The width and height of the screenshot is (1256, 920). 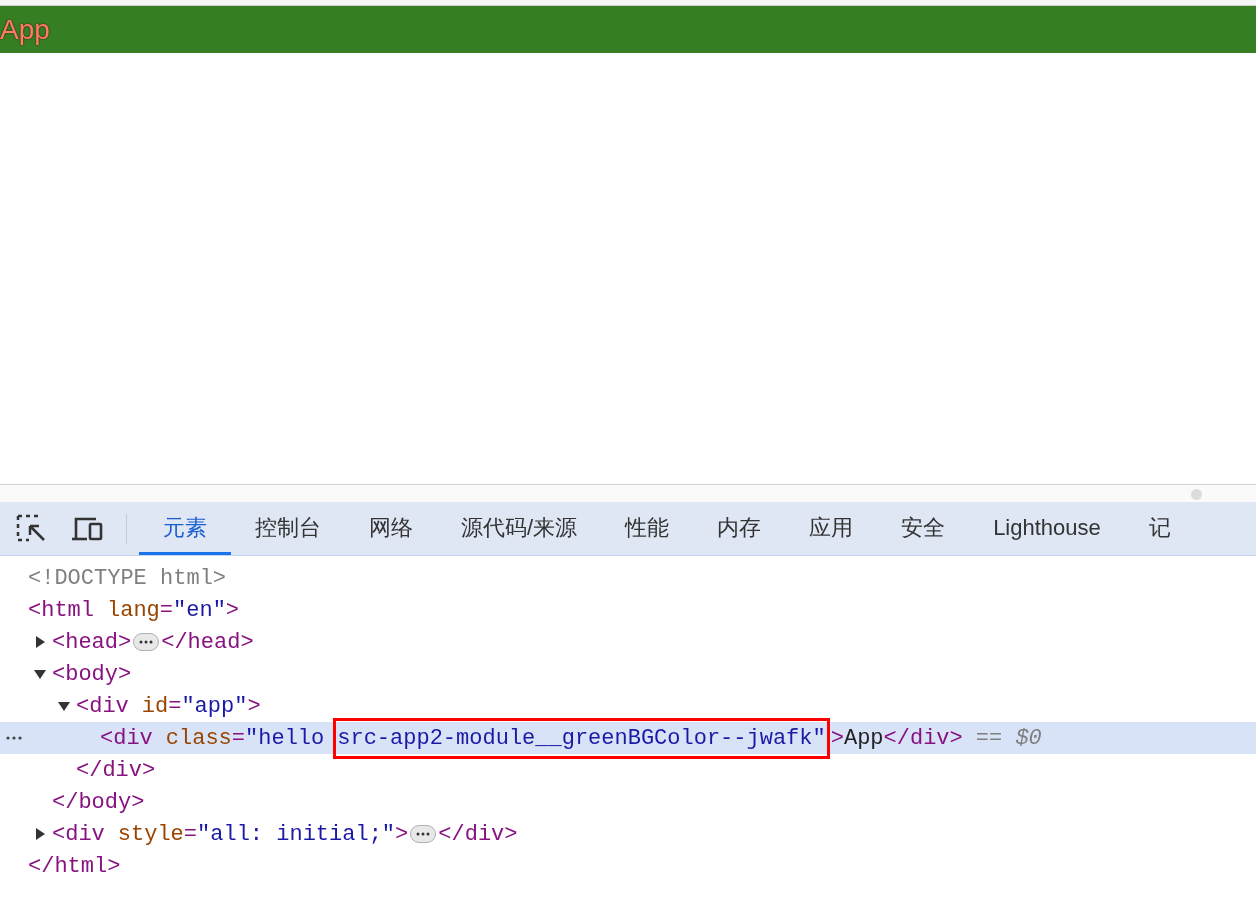 What do you see at coordinates (199, 610) in the screenshot?
I see `attribute-value: "en"` at bounding box center [199, 610].